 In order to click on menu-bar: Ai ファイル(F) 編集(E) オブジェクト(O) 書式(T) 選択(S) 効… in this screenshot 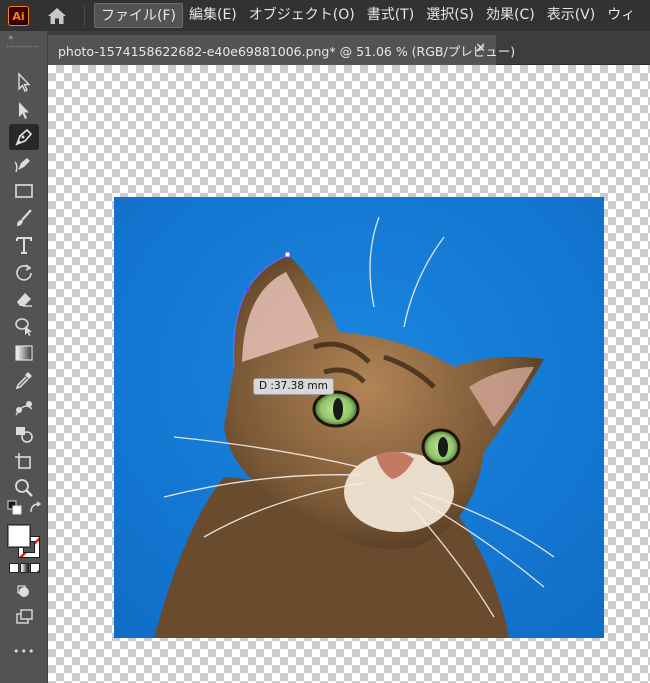, I will do `click(325, 15)`.